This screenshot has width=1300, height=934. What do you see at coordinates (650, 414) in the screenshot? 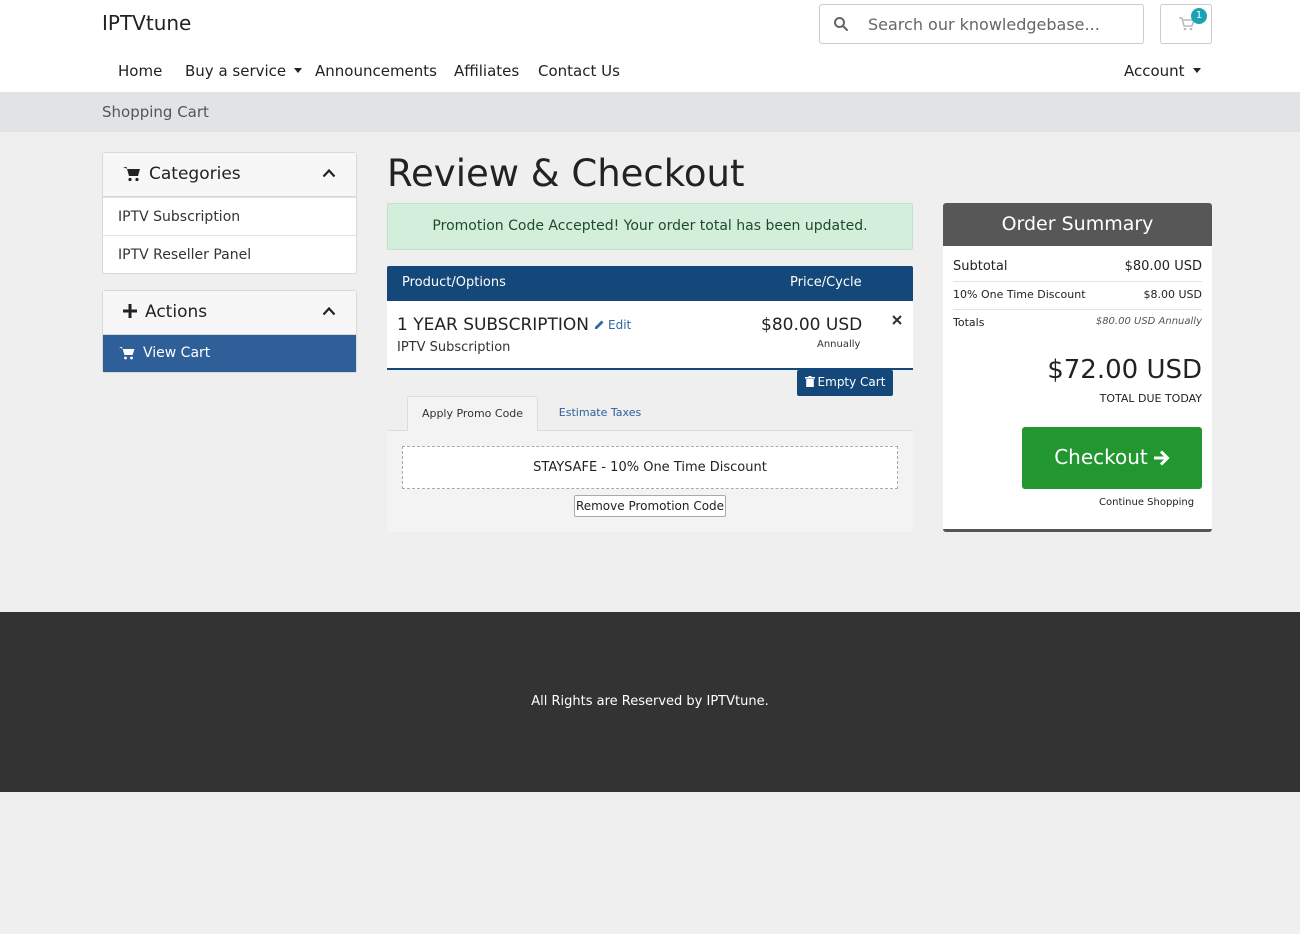
I see `cart-tabs: Apply Promo Code Estimate Taxes` at bounding box center [650, 414].